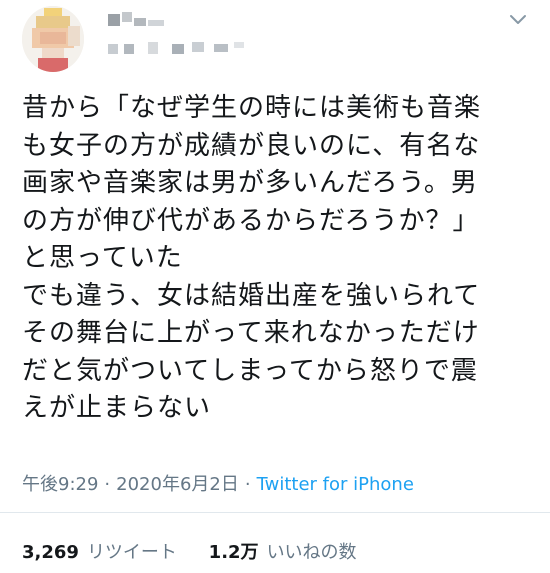 The width and height of the screenshot is (550, 573). I want to click on avatar, so click(53, 39).